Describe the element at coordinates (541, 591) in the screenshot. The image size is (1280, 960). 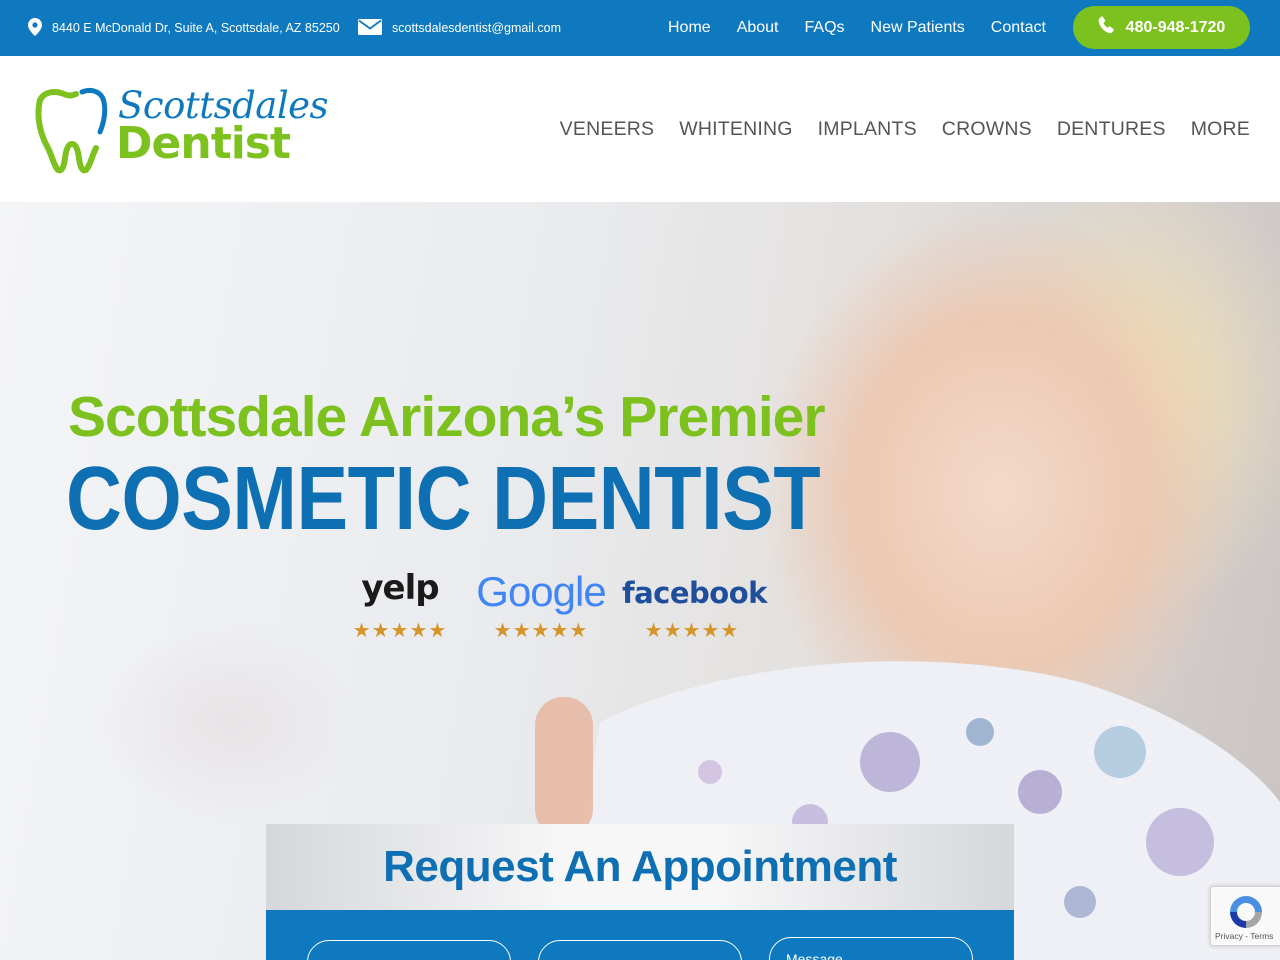
I see `google-logo: Google` at that location.